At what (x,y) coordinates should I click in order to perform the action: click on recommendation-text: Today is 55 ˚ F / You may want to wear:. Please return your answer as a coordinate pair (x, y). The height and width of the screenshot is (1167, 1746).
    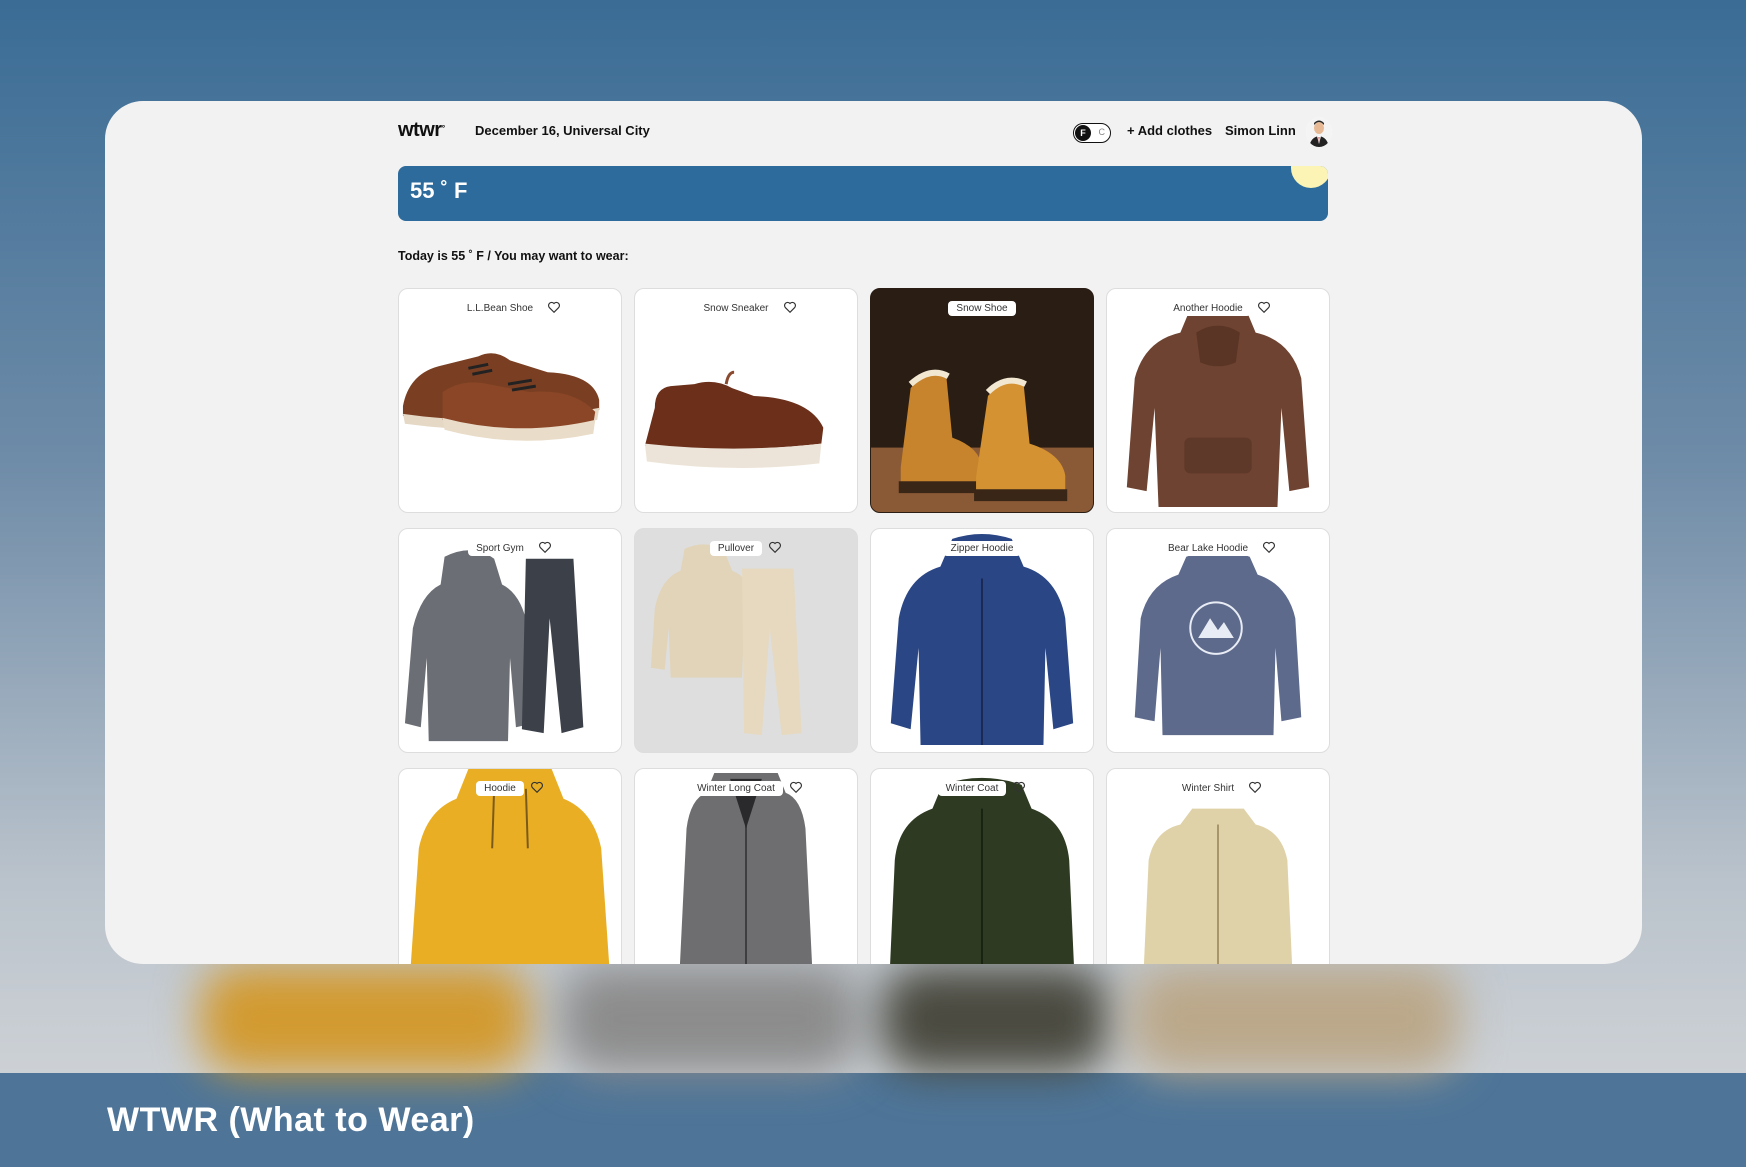
    Looking at the image, I should click on (513, 256).